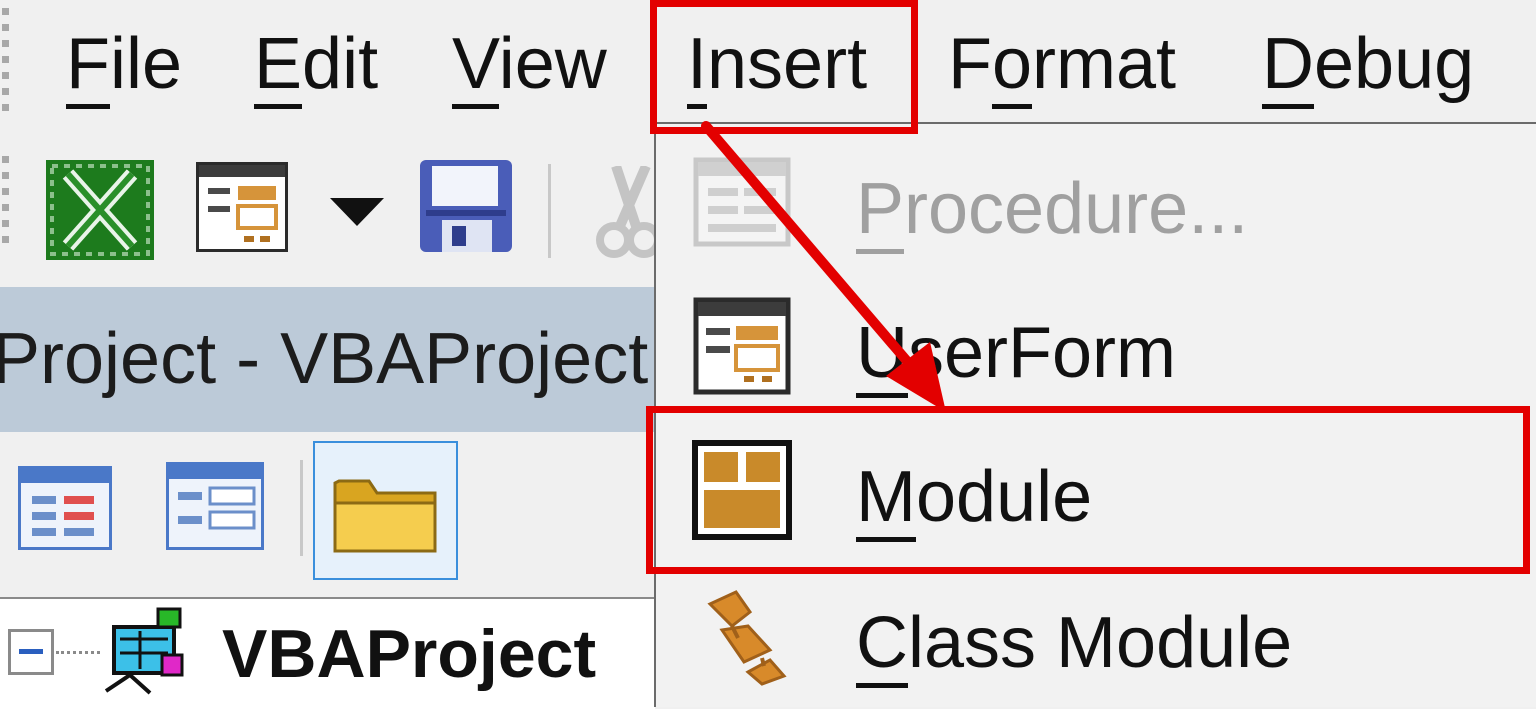  Describe the element at coordinates (784, 67) in the screenshot. I see `insert-menu-highlight` at that location.